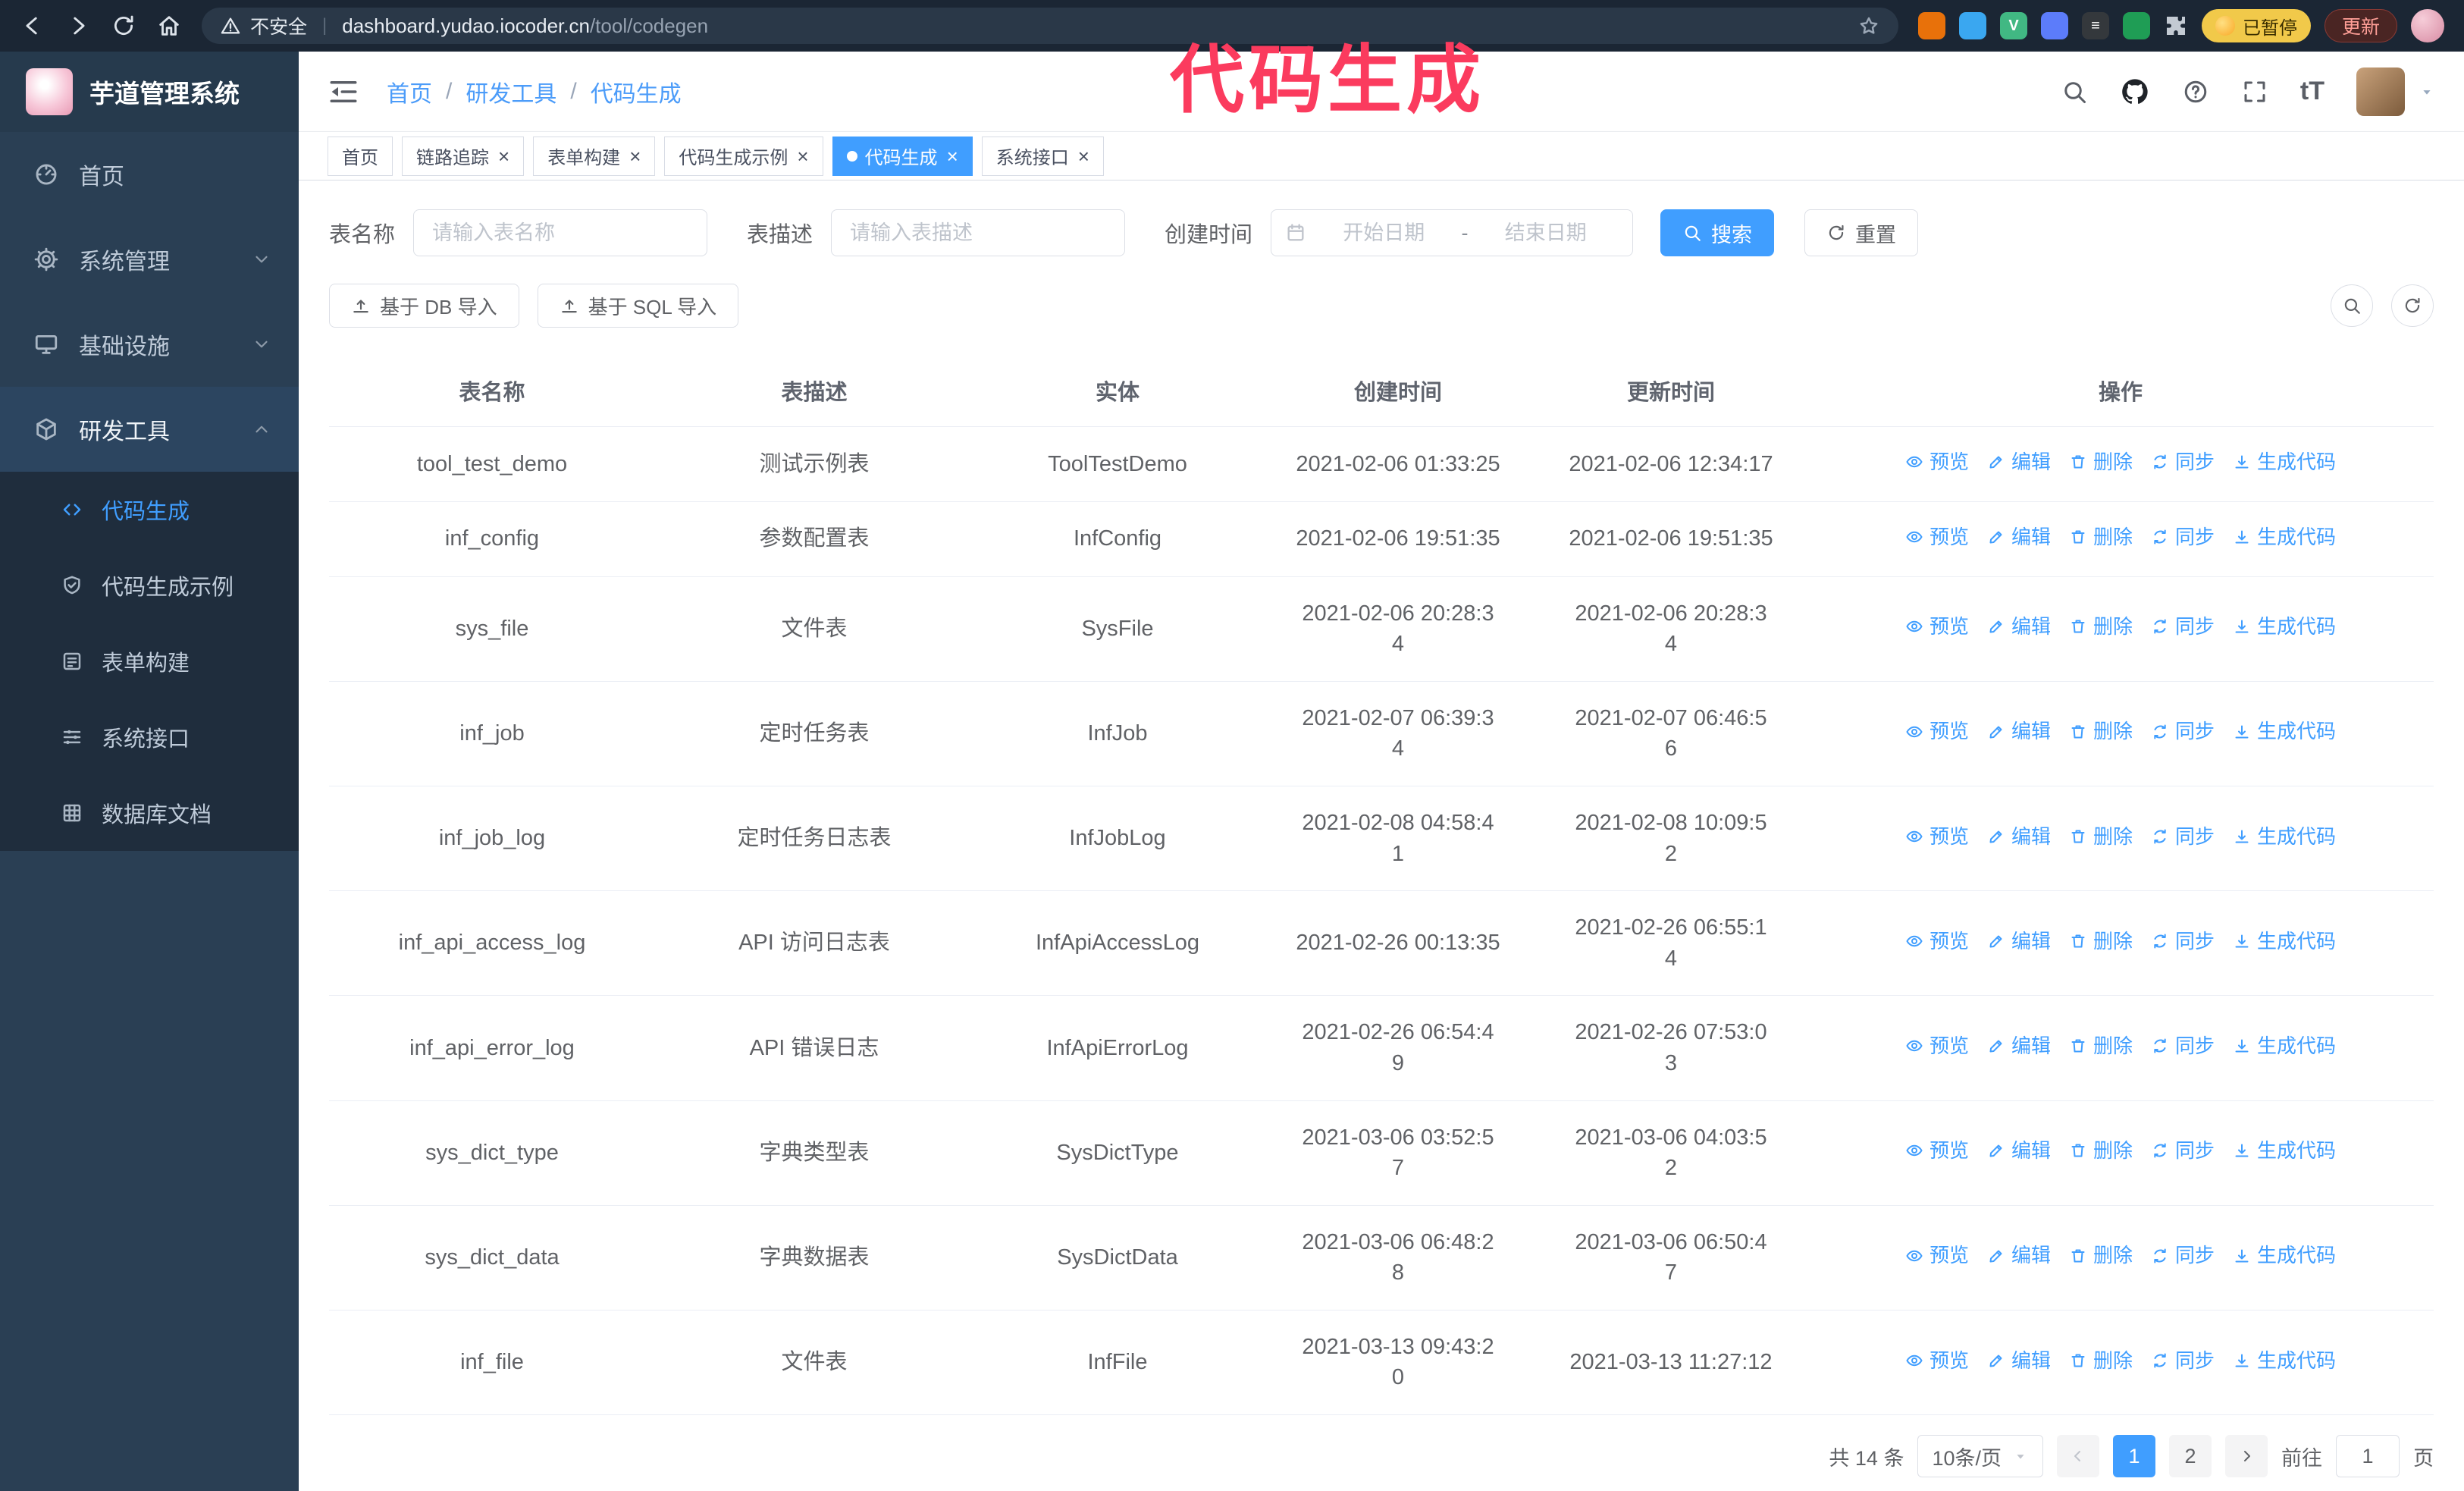  I want to click on fullscreen-icon, so click(2254, 91).